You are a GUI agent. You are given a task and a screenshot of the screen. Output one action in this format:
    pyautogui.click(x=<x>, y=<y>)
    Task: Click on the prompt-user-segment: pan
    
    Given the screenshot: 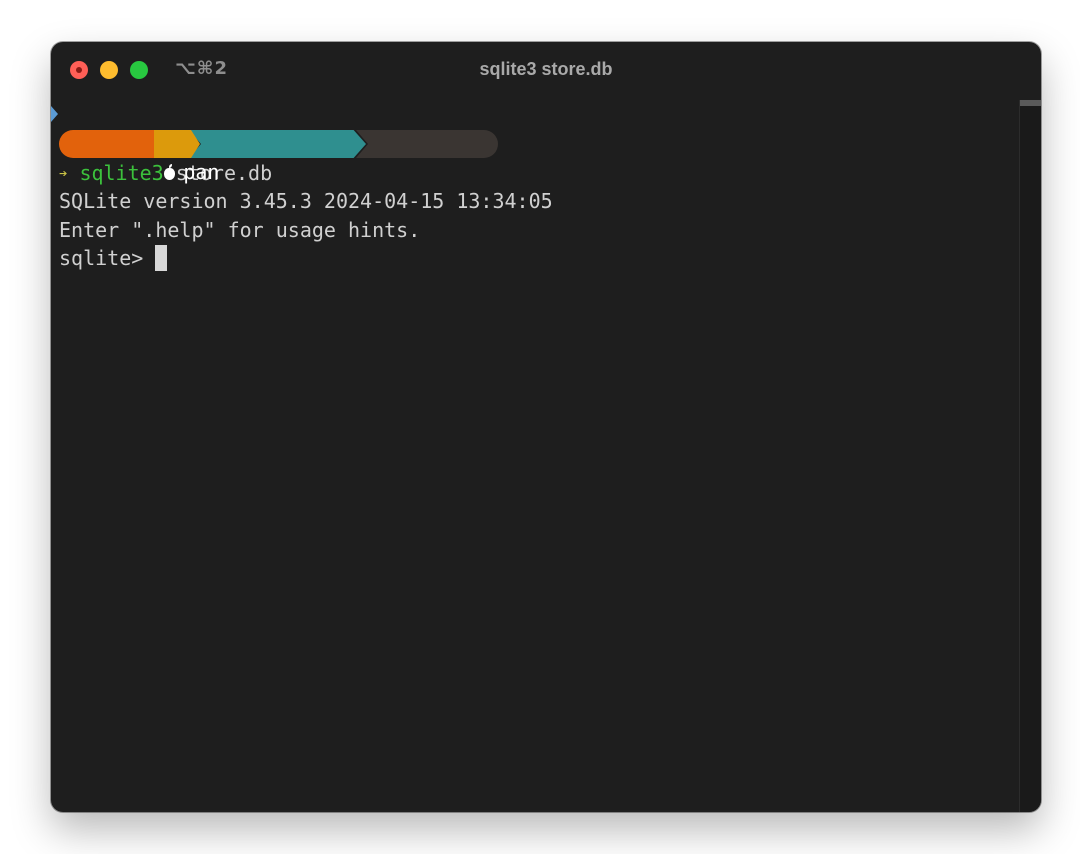 What is the action you would take?
    pyautogui.click(x=139, y=157)
    